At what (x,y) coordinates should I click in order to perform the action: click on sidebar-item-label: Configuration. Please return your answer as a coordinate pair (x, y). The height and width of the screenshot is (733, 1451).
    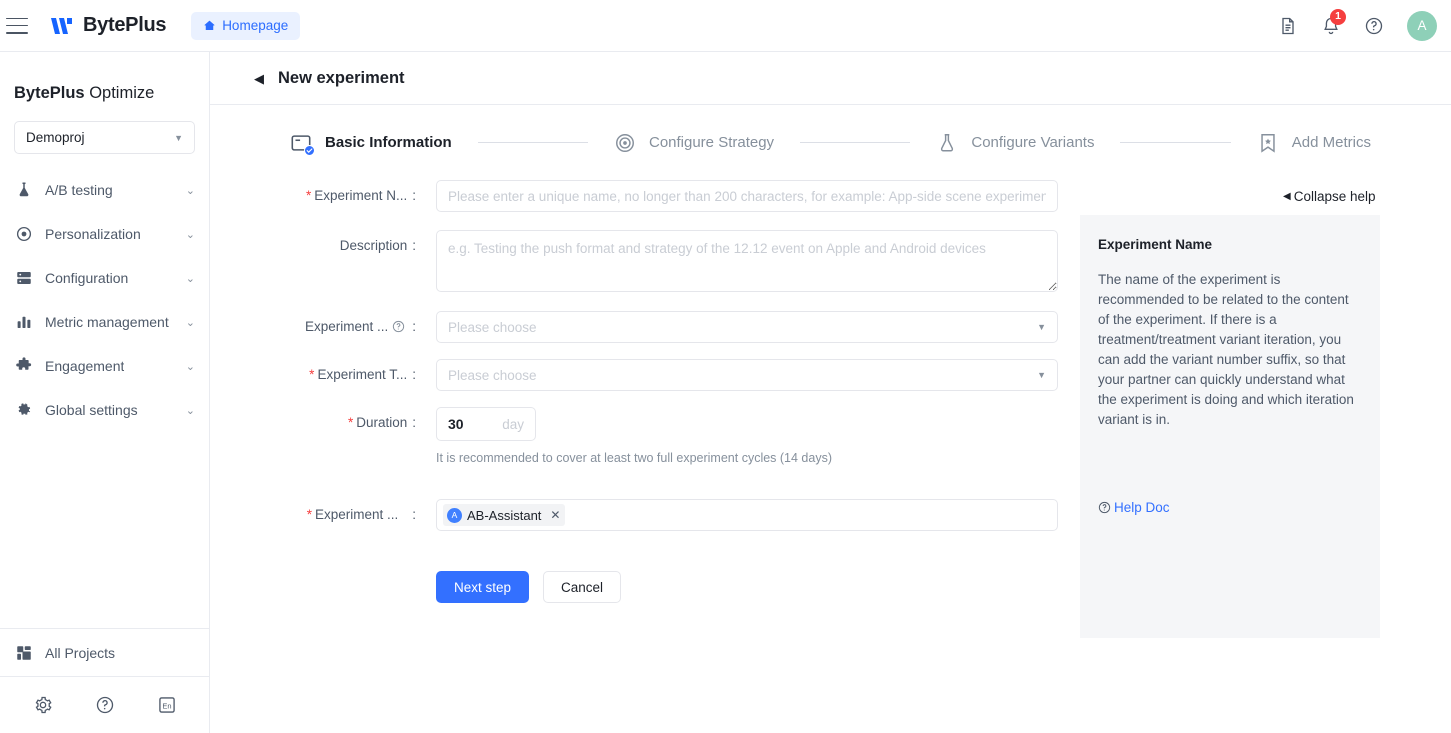
    Looking at the image, I should click on (87, 278).